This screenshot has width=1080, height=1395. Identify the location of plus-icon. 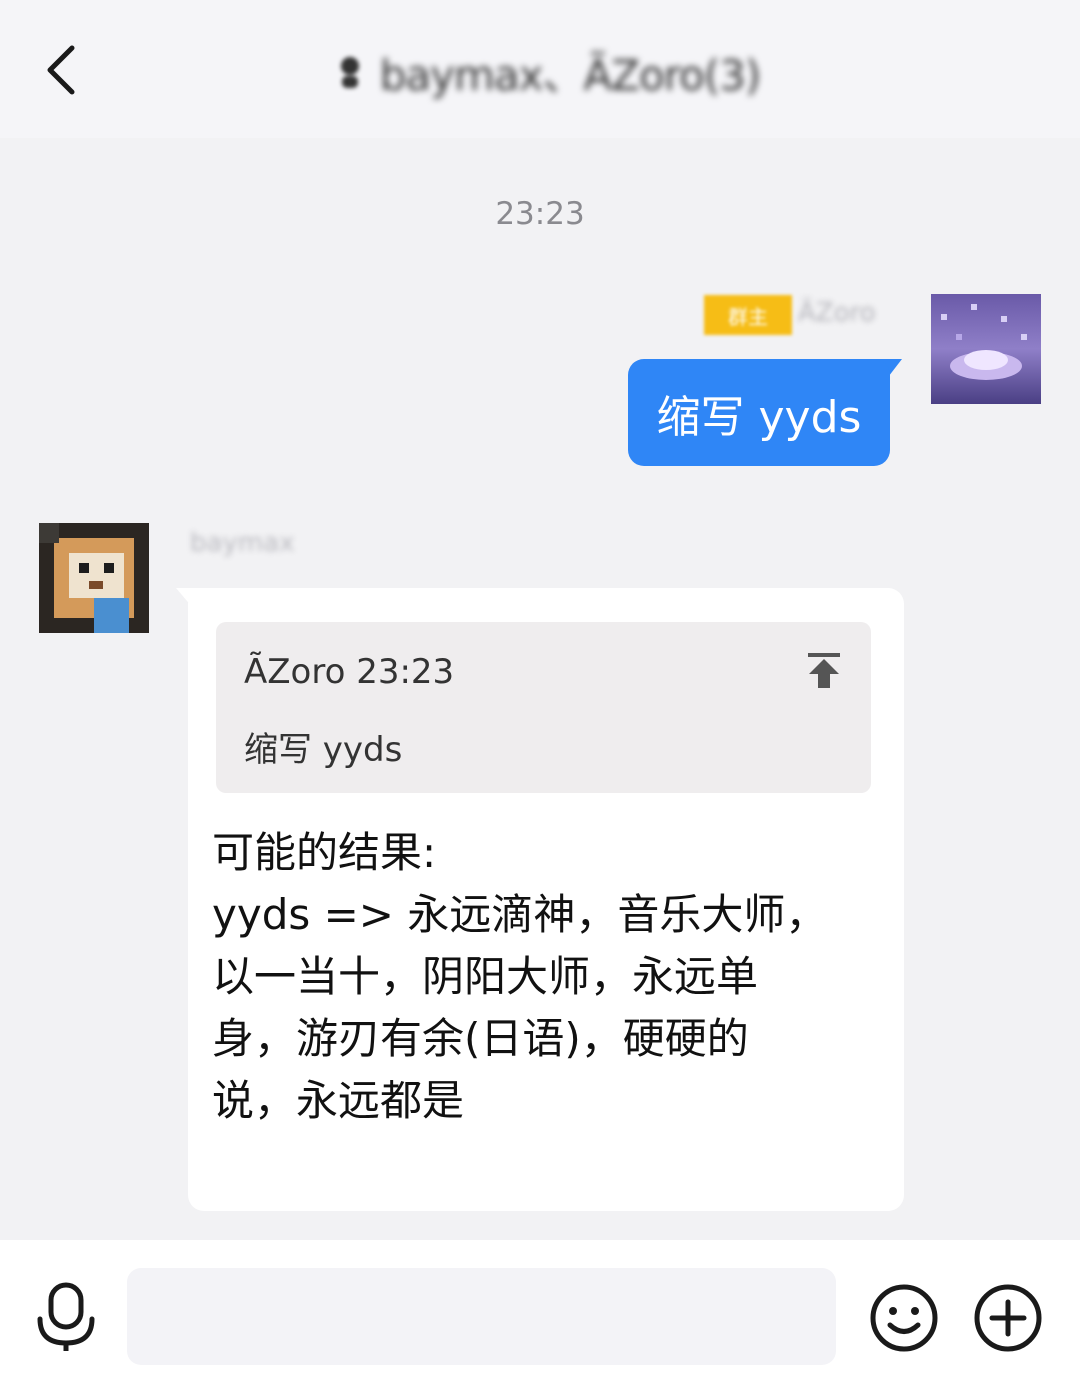
(1008, 1318).